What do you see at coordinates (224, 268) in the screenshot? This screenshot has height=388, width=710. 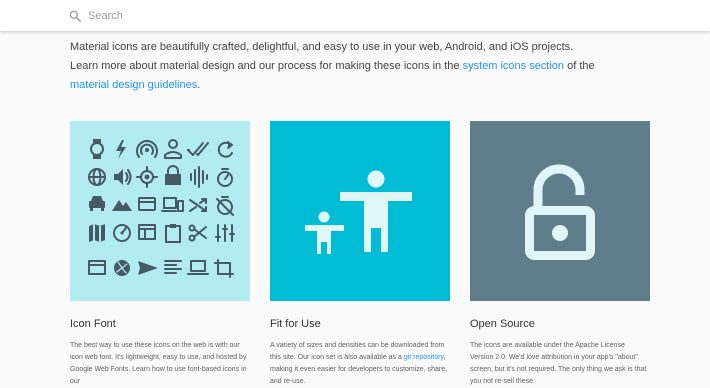 I see `crop-icon` at bounding box center [224, 268].